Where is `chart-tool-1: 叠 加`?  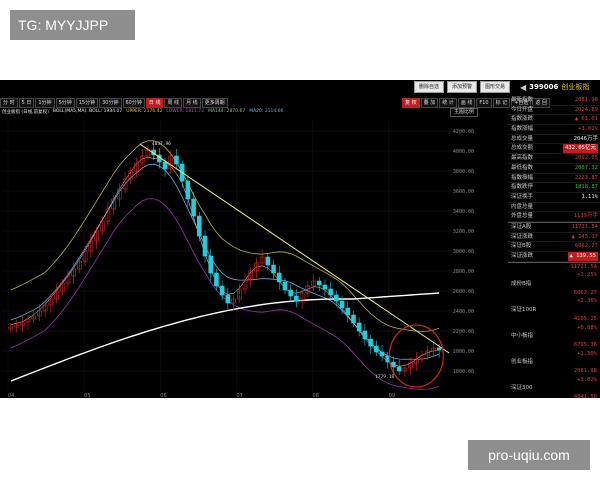 chart-tool-1: 叠 加 is located at coordinates (429, 103).